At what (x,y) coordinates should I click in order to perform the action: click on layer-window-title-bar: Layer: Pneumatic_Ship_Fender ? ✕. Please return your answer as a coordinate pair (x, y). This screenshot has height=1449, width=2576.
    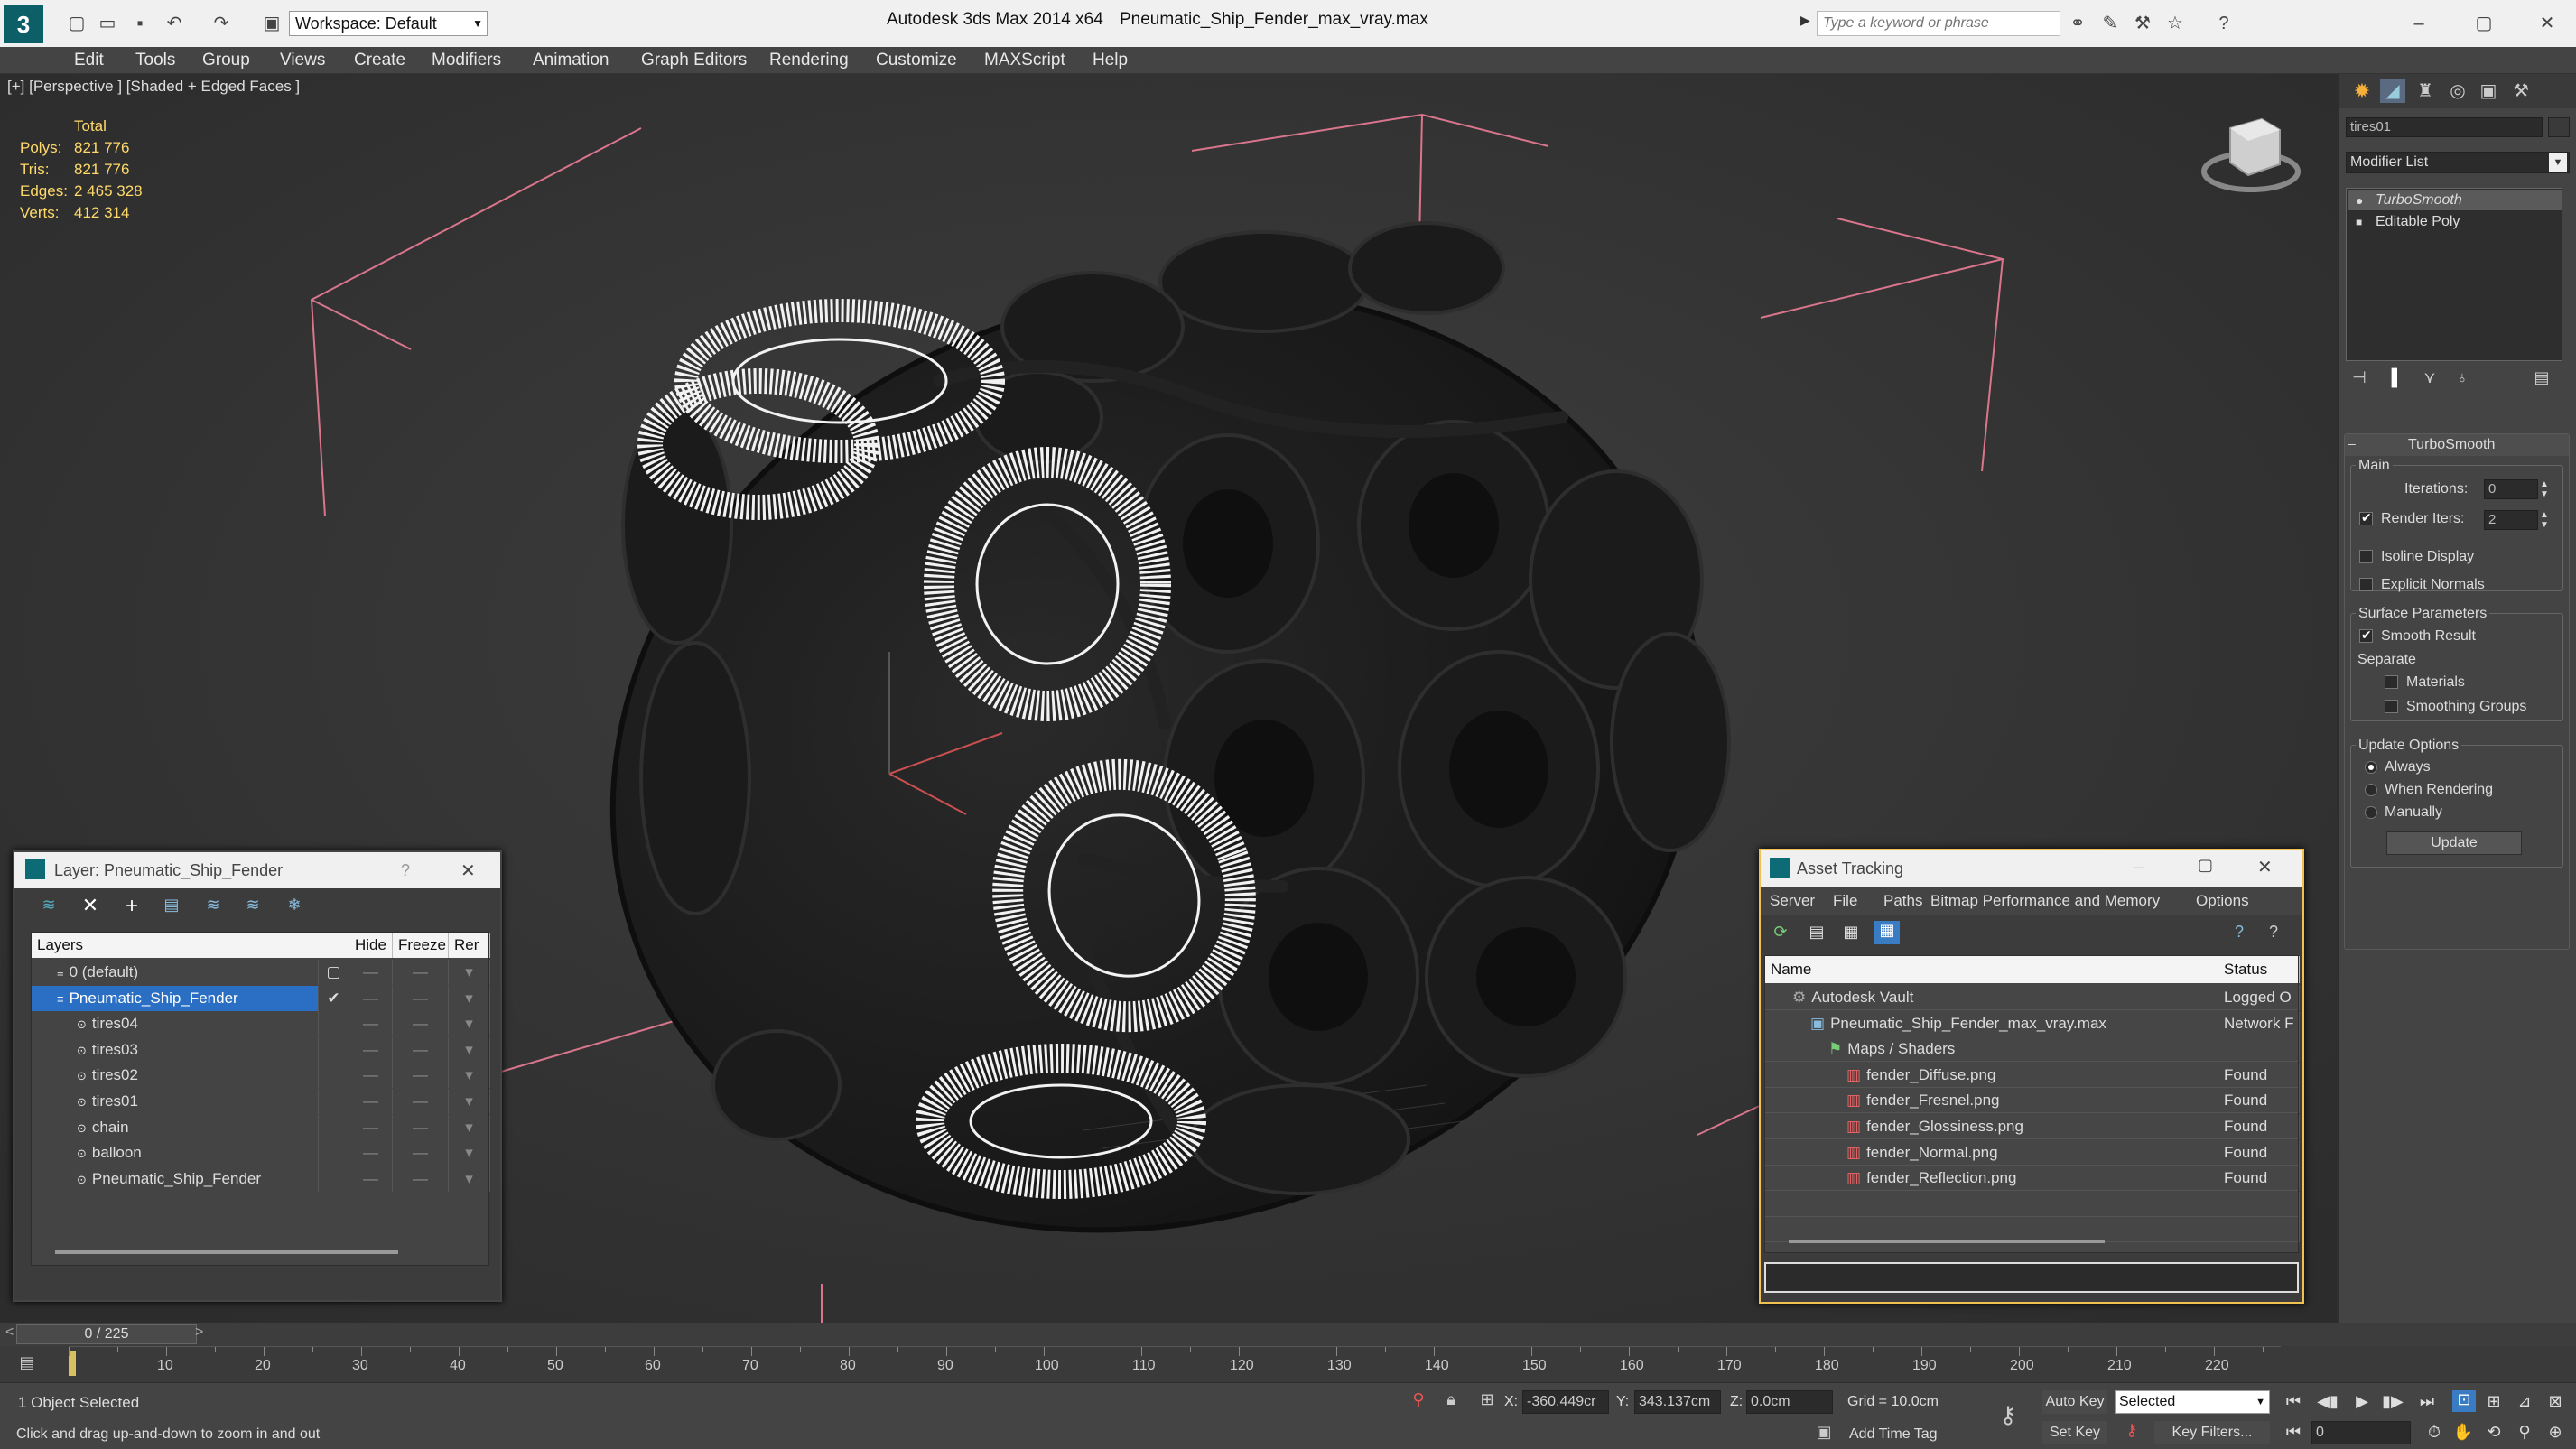
    Looking at the image, I should click on (257, 870).